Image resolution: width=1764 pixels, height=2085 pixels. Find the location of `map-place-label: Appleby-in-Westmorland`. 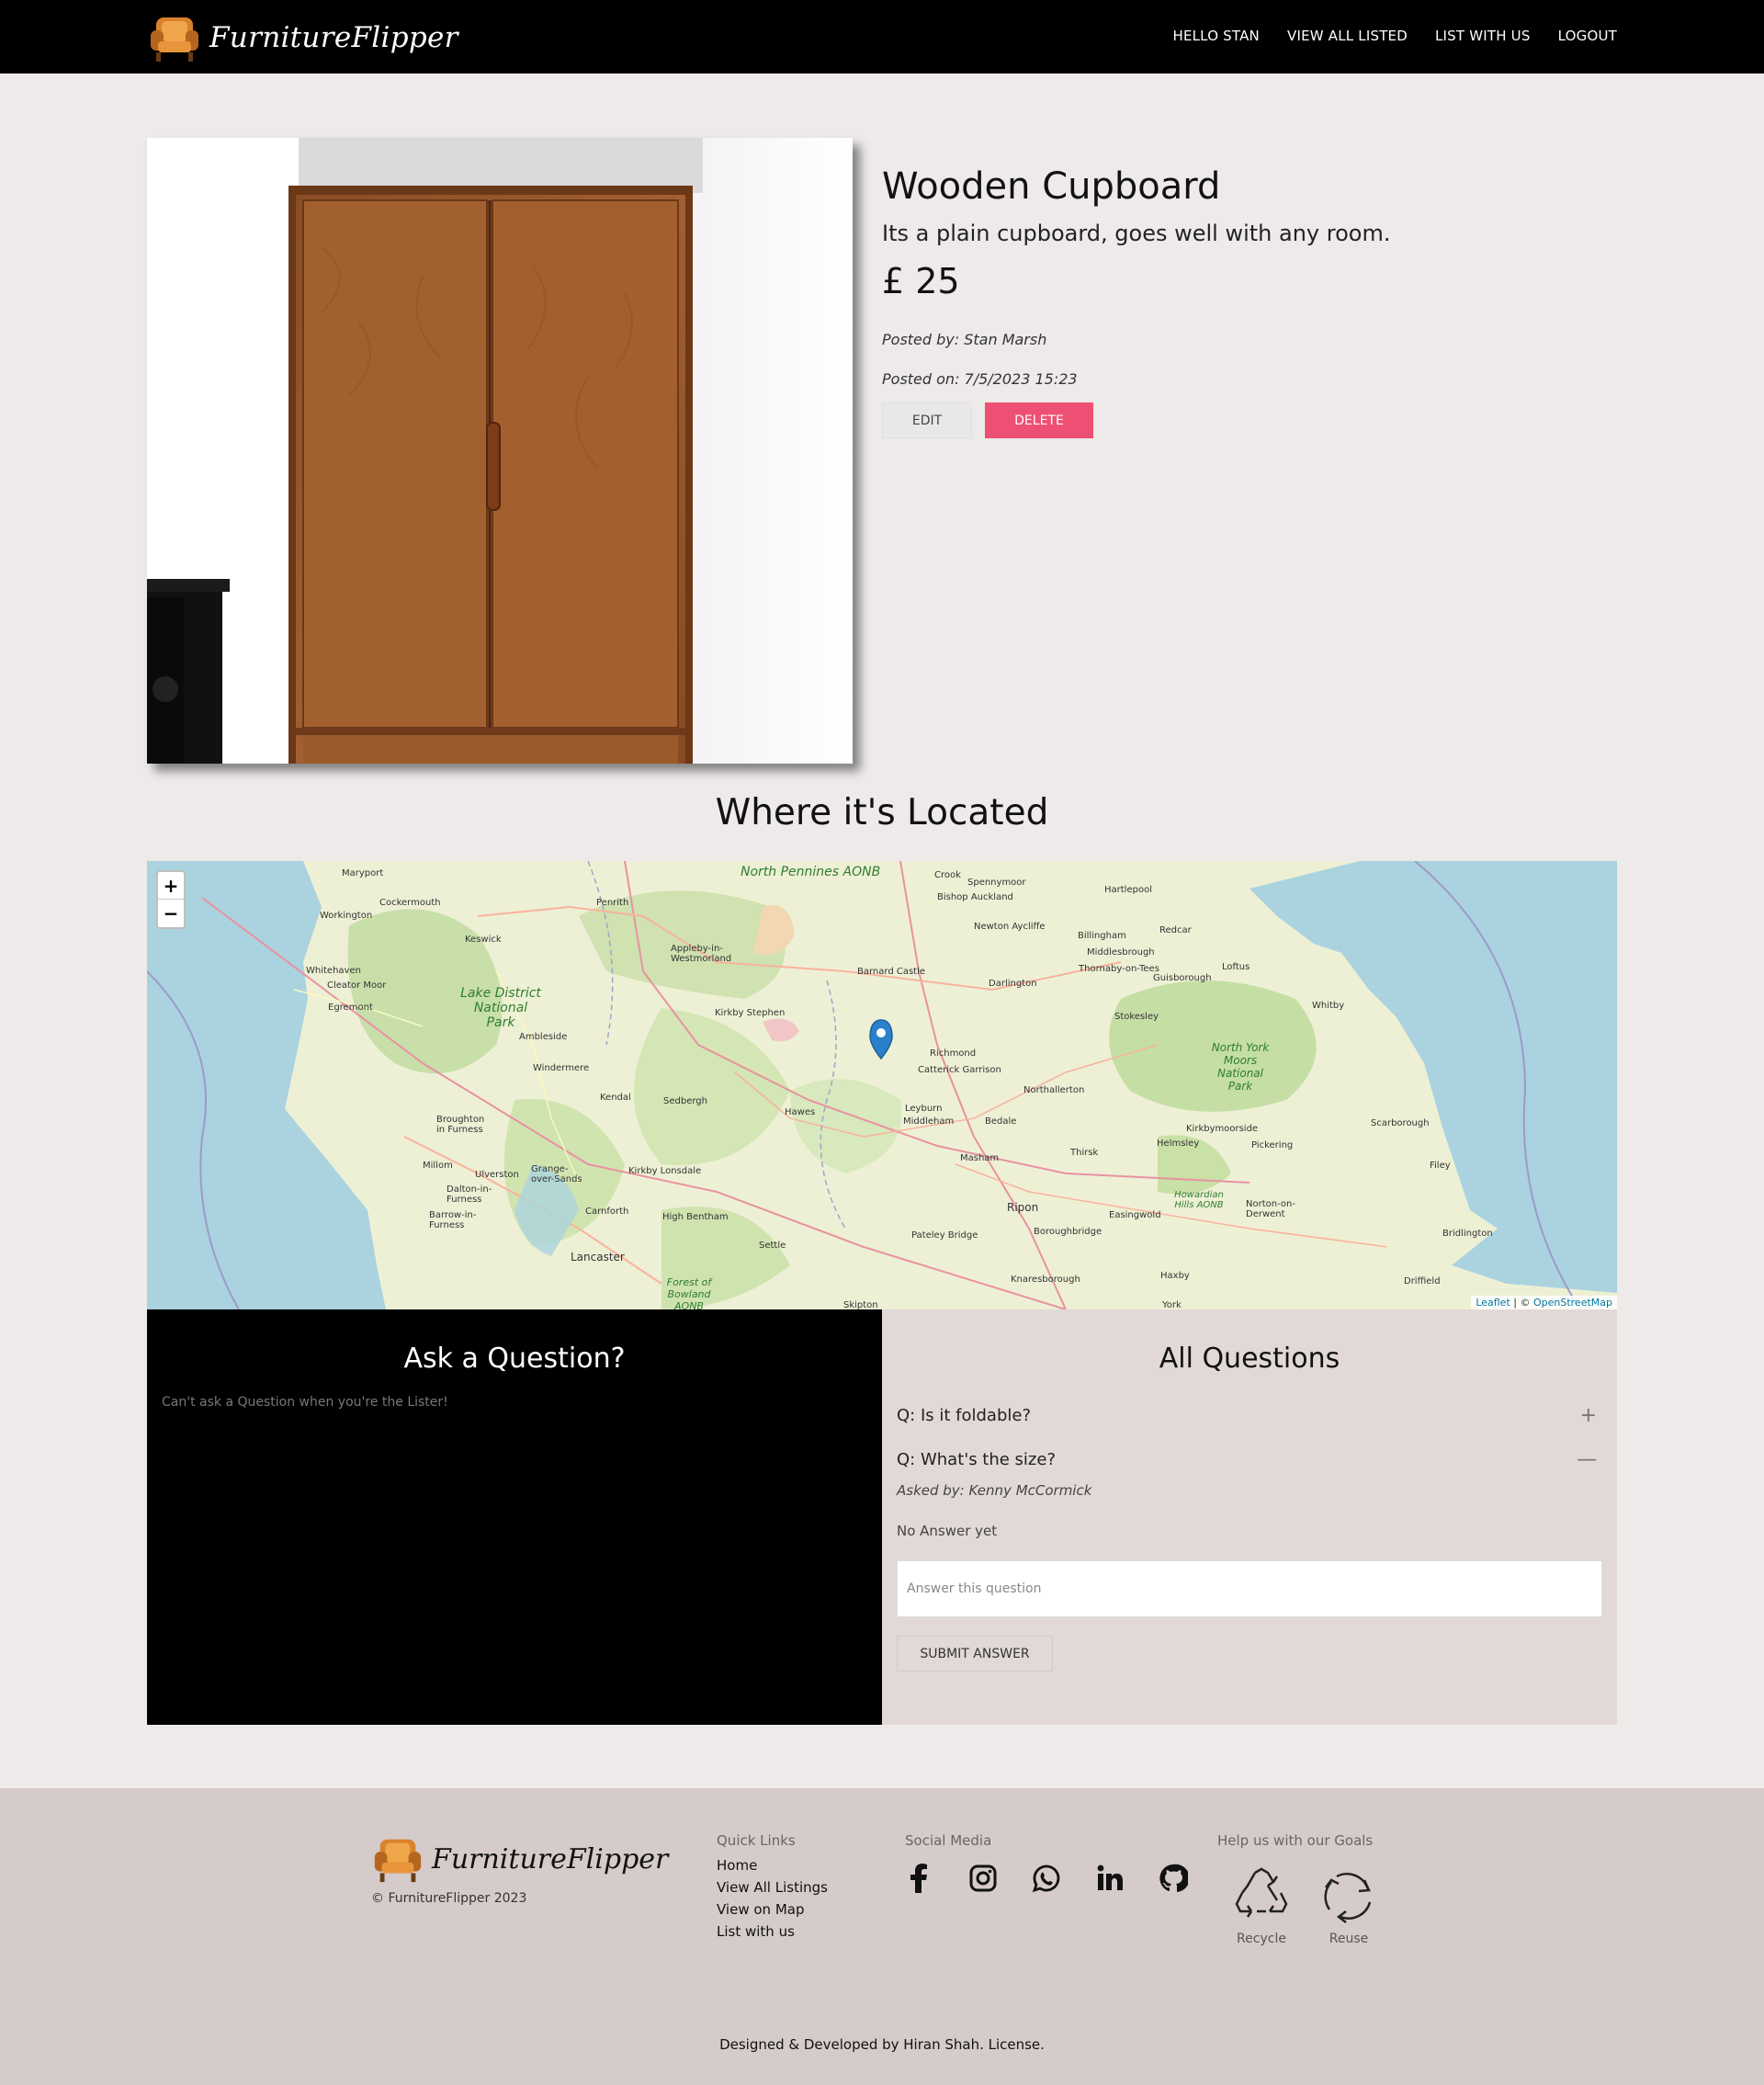

map-place-label: Appleby-in-Westmorland is located at coordinates (702, 954).